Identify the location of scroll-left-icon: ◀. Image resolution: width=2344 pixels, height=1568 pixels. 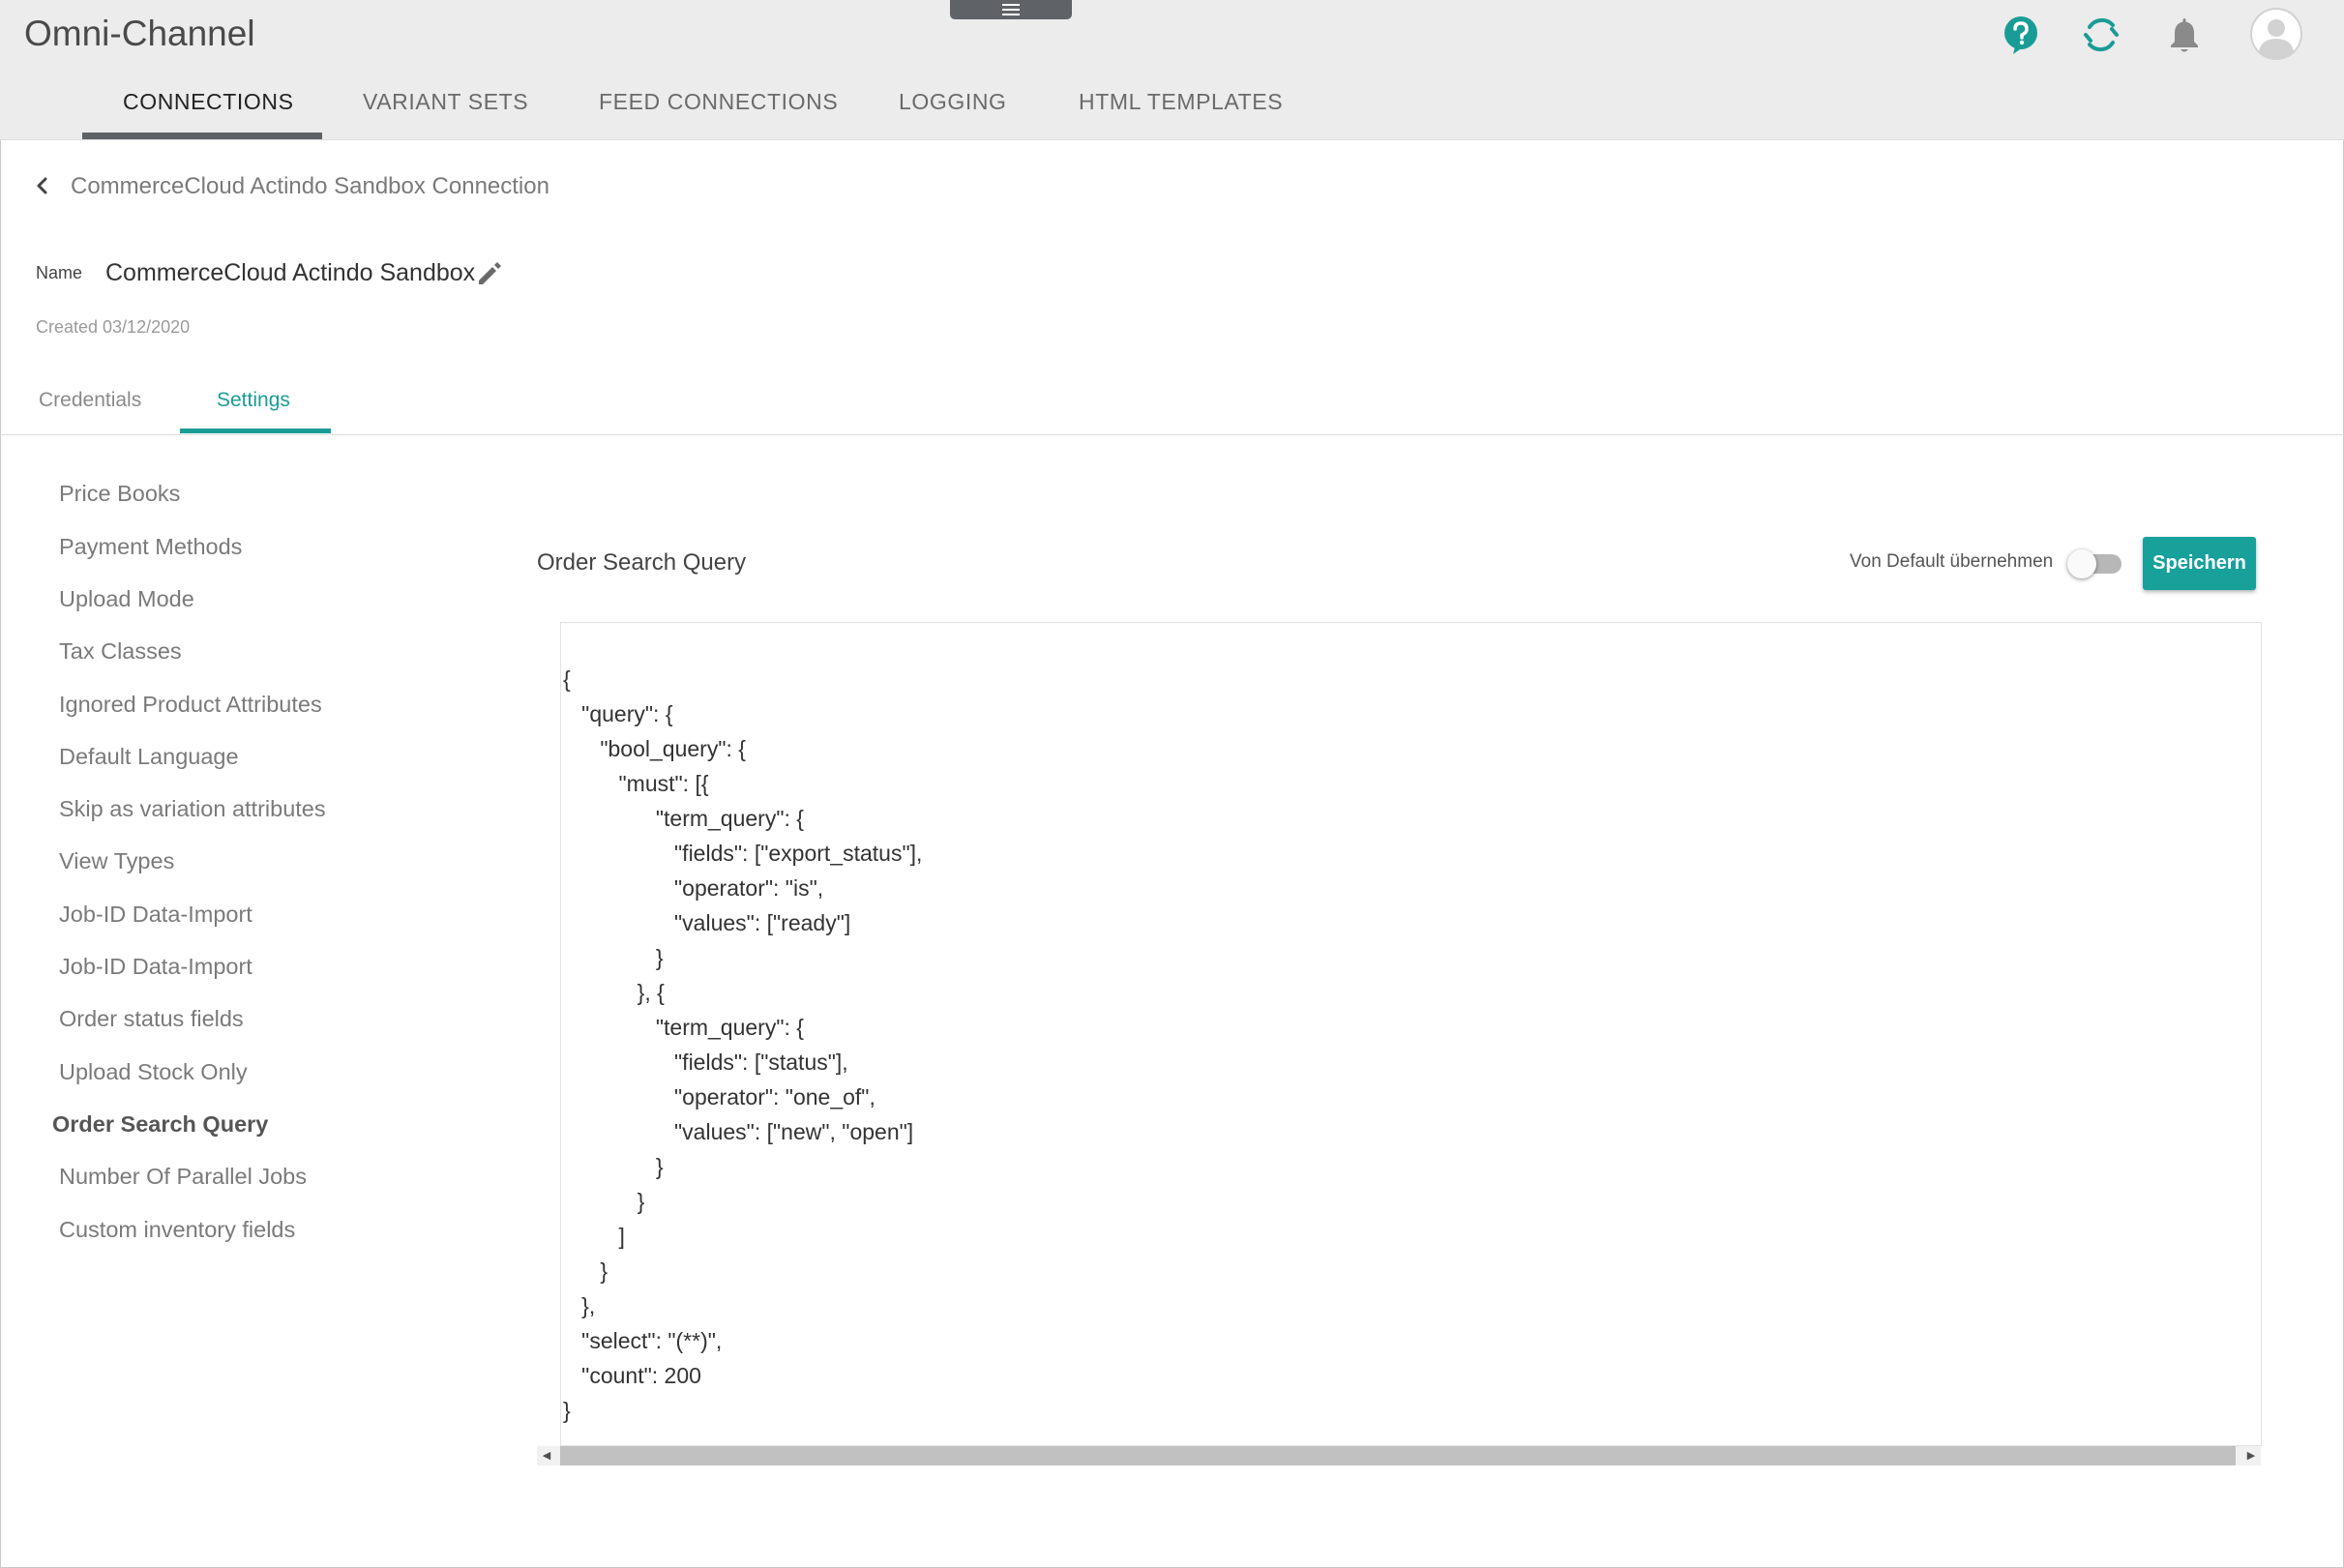
(546, 1455).